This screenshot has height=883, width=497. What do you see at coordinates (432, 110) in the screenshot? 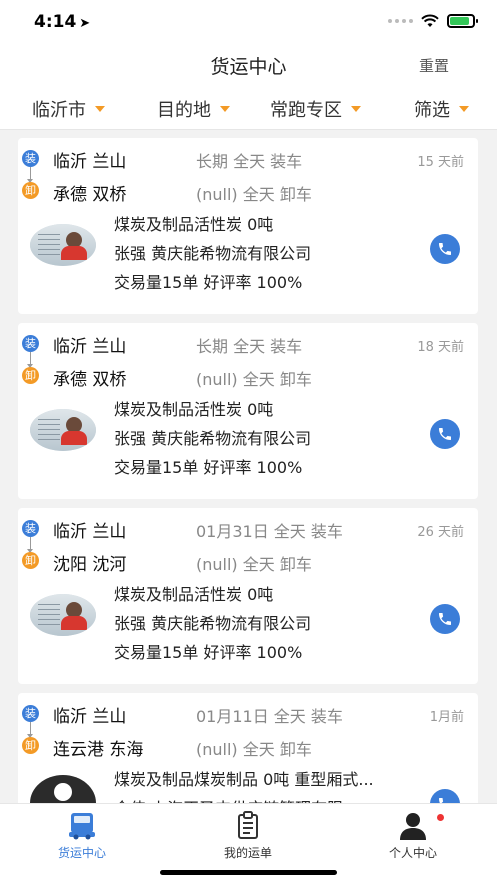
I see `filter-label: 筛选` at bounding box center [432, 110].